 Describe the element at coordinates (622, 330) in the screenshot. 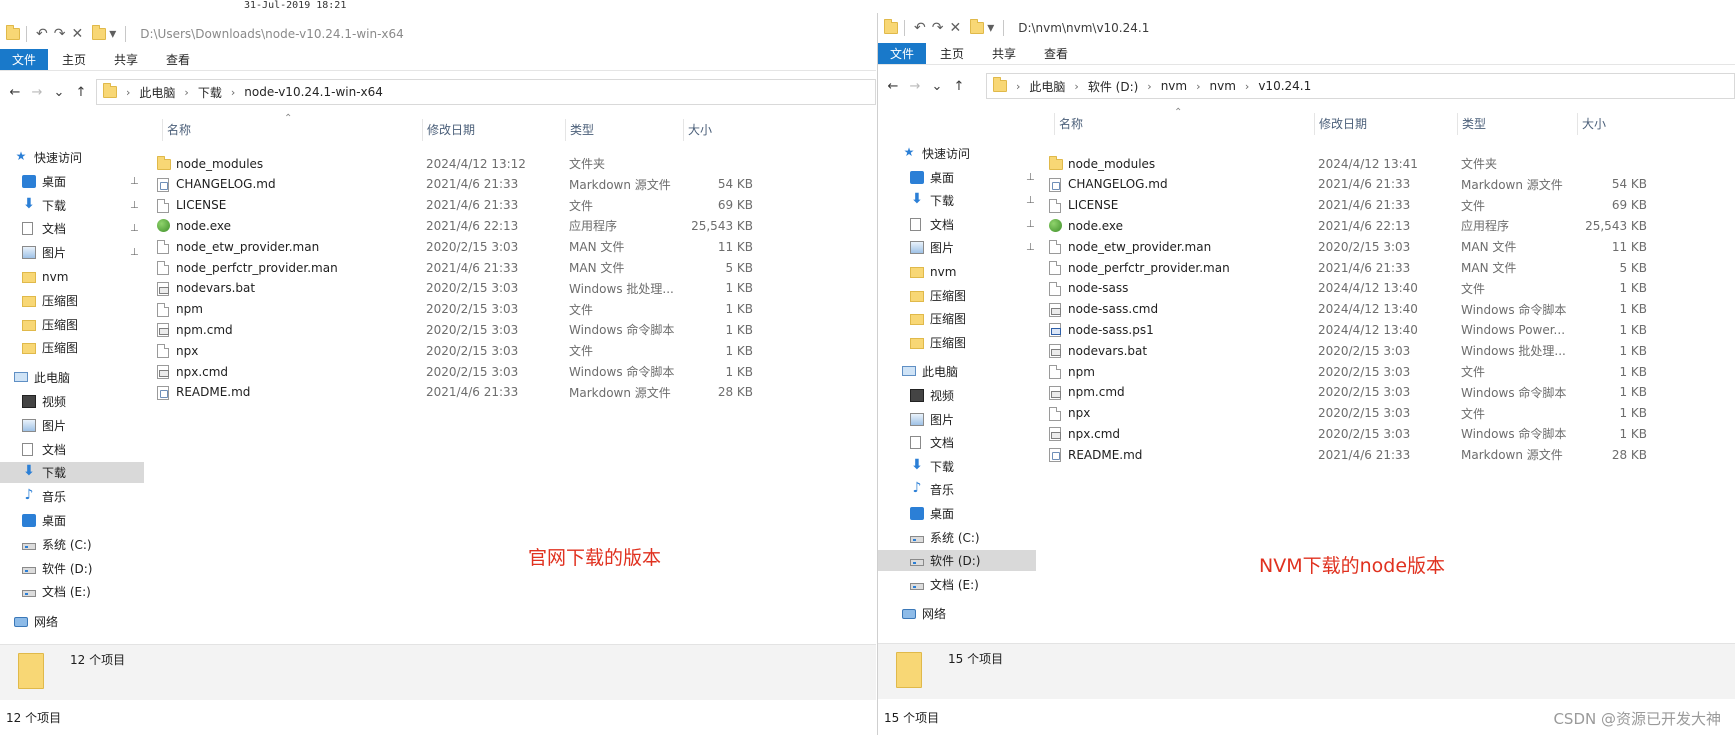

I see `file-type: Windows 命令脚本` at that location.